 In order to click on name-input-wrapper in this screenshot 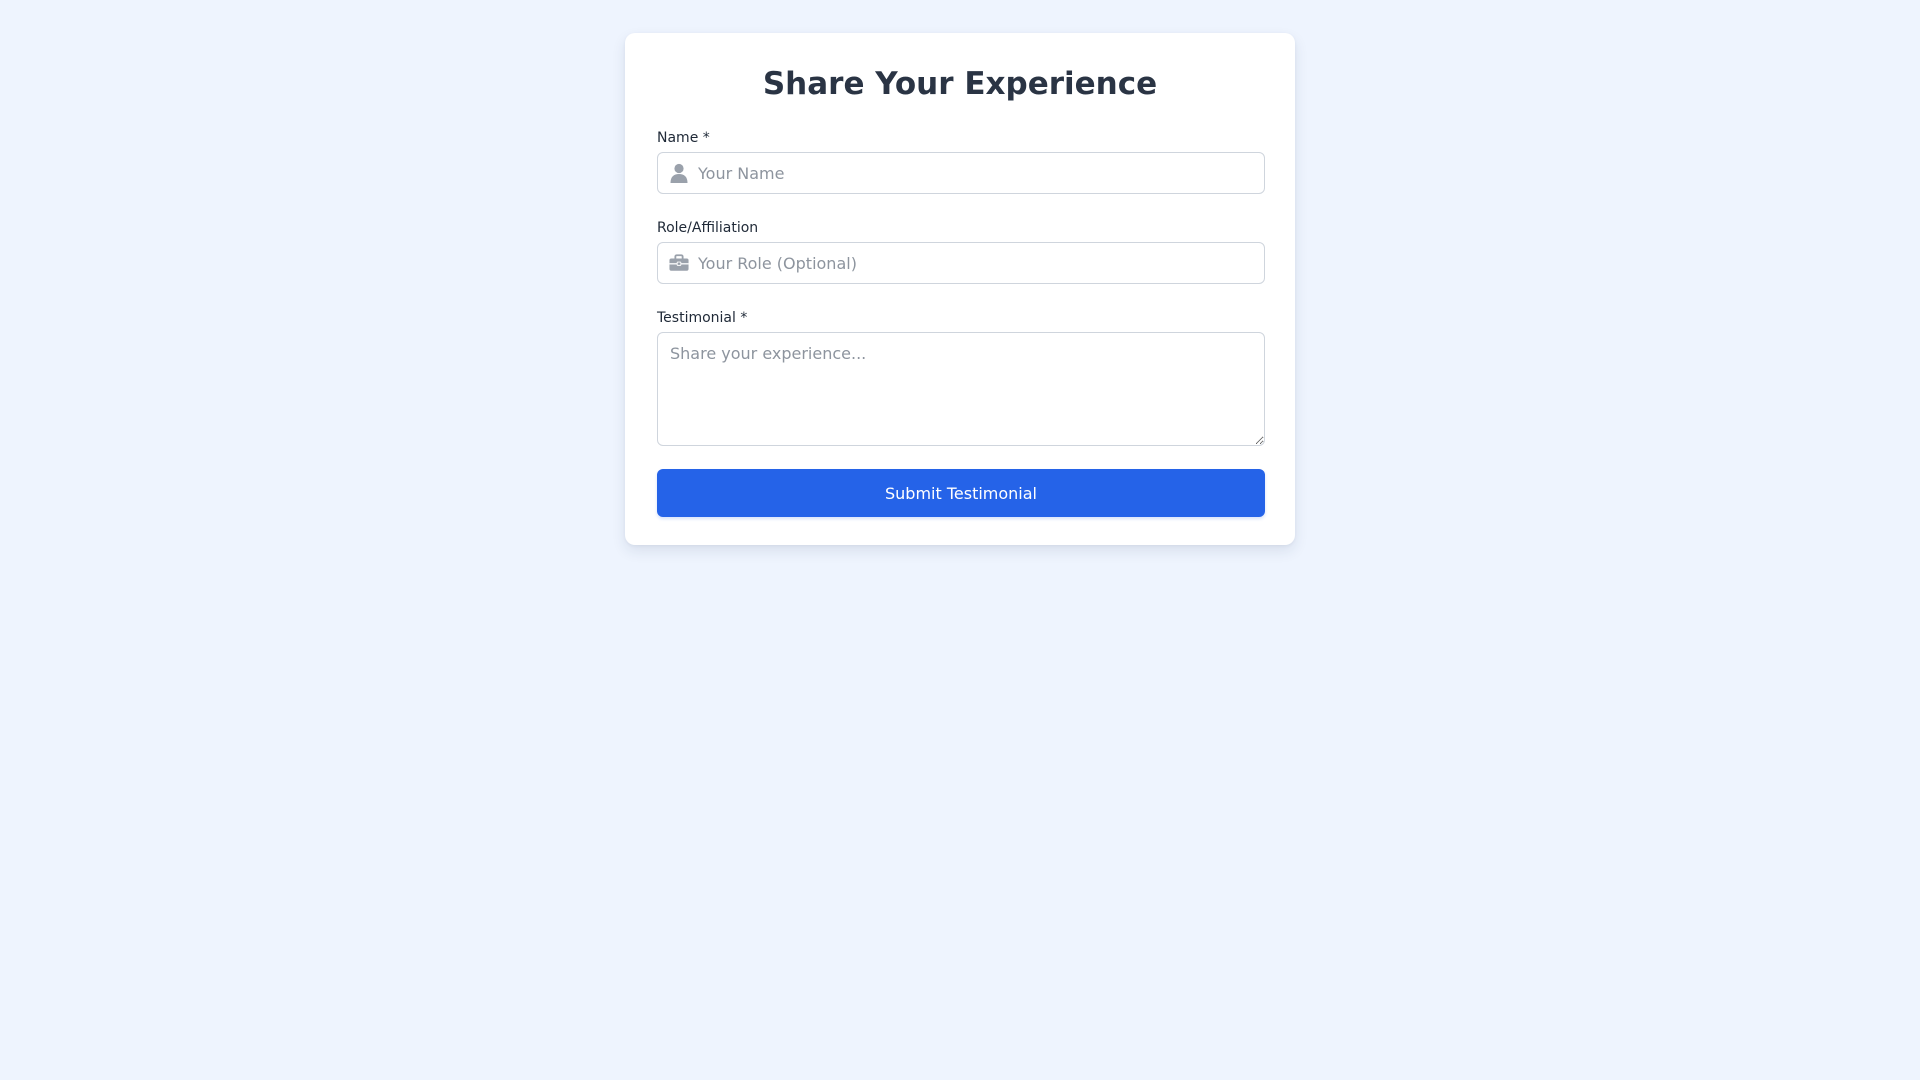, I will do `click(961, 173)`.